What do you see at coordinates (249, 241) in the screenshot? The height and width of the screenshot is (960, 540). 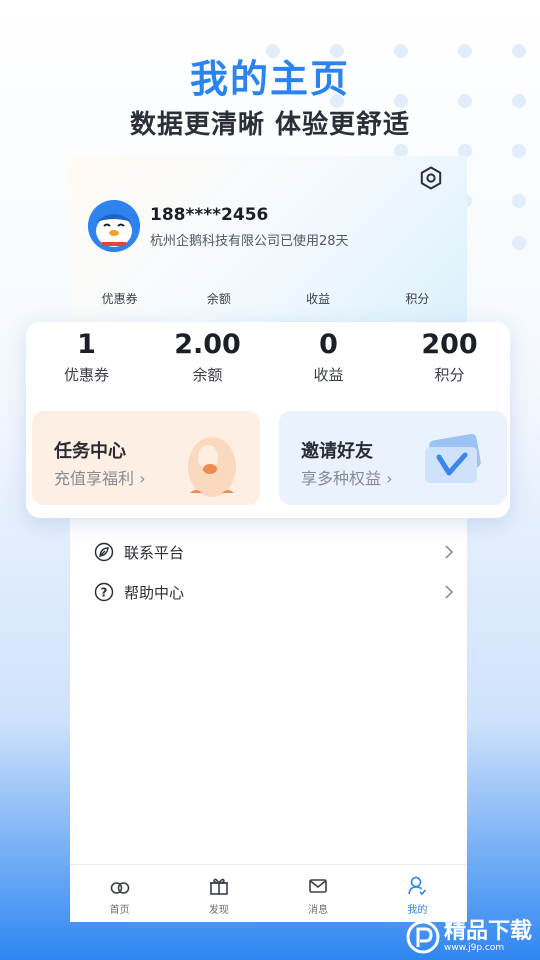 I see `user-company: 杭州企鹅科技有限公司已使用28天` at bounding box center [249, 241].